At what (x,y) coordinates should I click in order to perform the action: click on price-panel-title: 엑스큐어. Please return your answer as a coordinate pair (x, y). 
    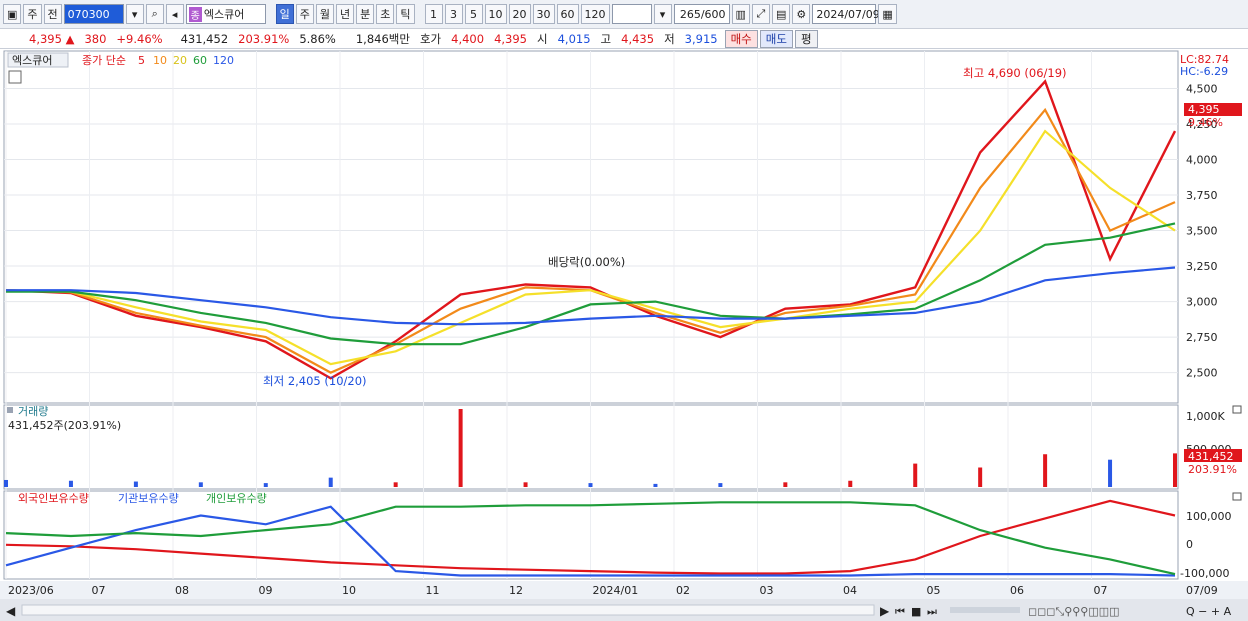
    Looking at the image, I should click on (32, 60).